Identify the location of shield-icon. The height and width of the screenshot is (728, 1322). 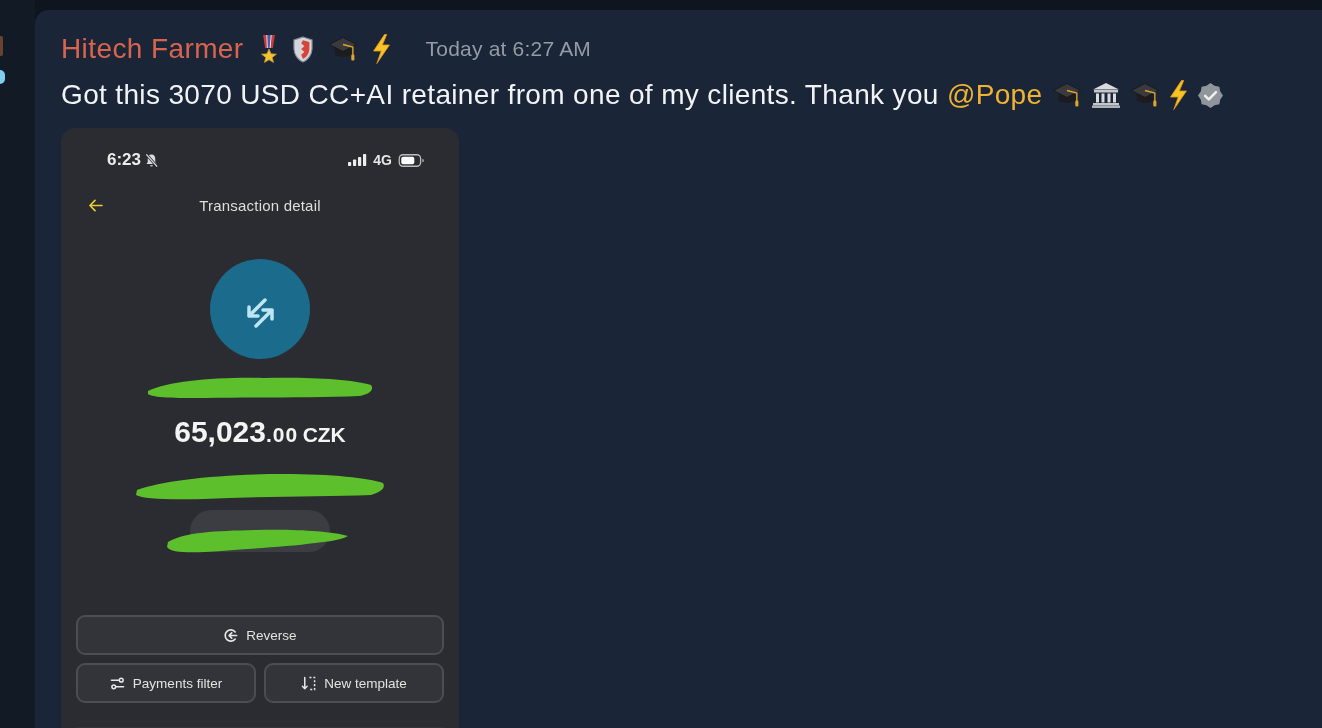
(302, 49).